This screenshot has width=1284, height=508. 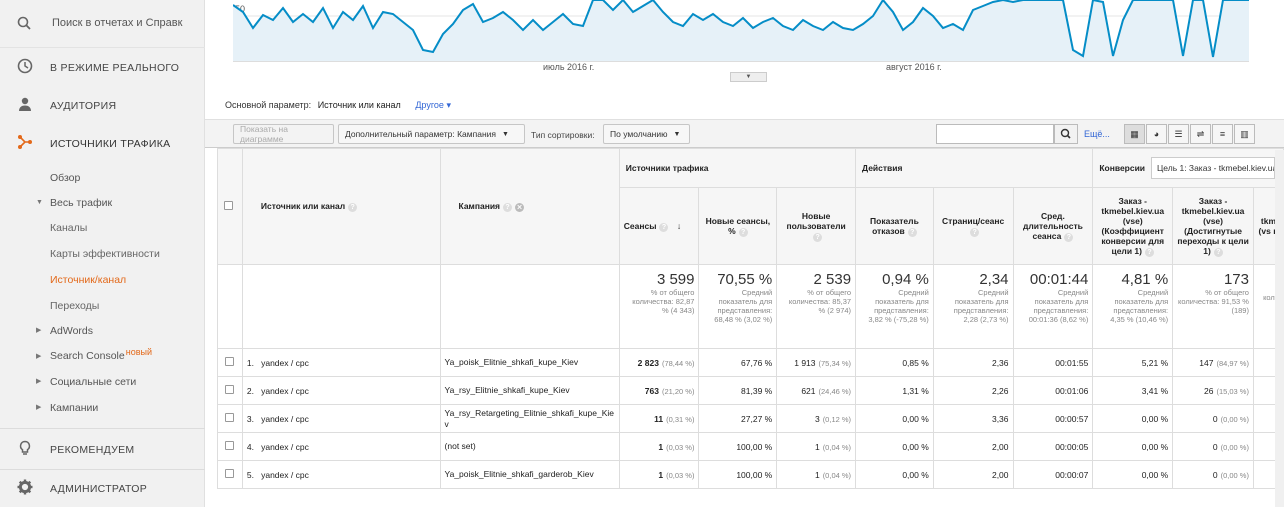 I want to click on sort-type-select: По умолчанию ▼, so click(x=646, y=134).